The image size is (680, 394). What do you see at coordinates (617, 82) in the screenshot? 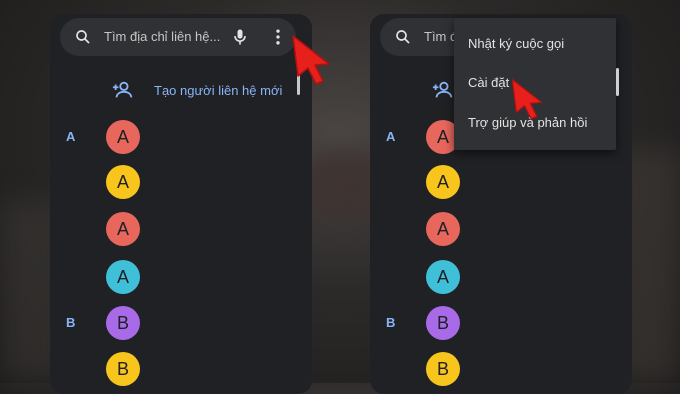
I see `scrollbar` at bounding box center [617, 82].